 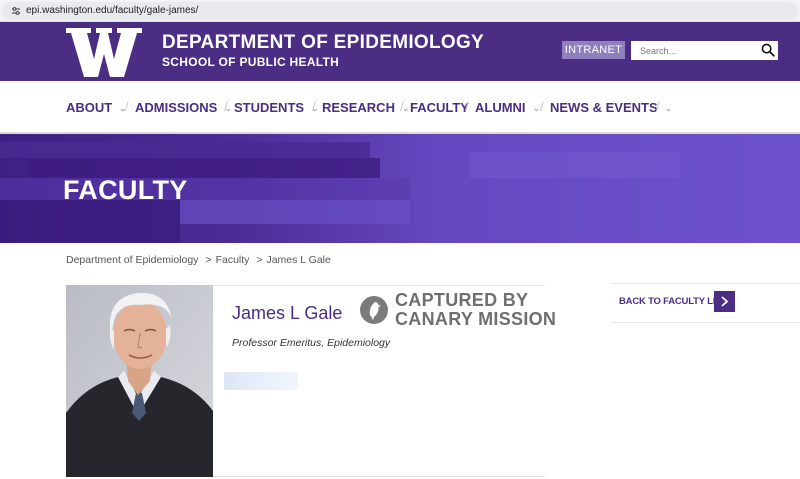 I want to click on search-input, so click(x=704, y=50).